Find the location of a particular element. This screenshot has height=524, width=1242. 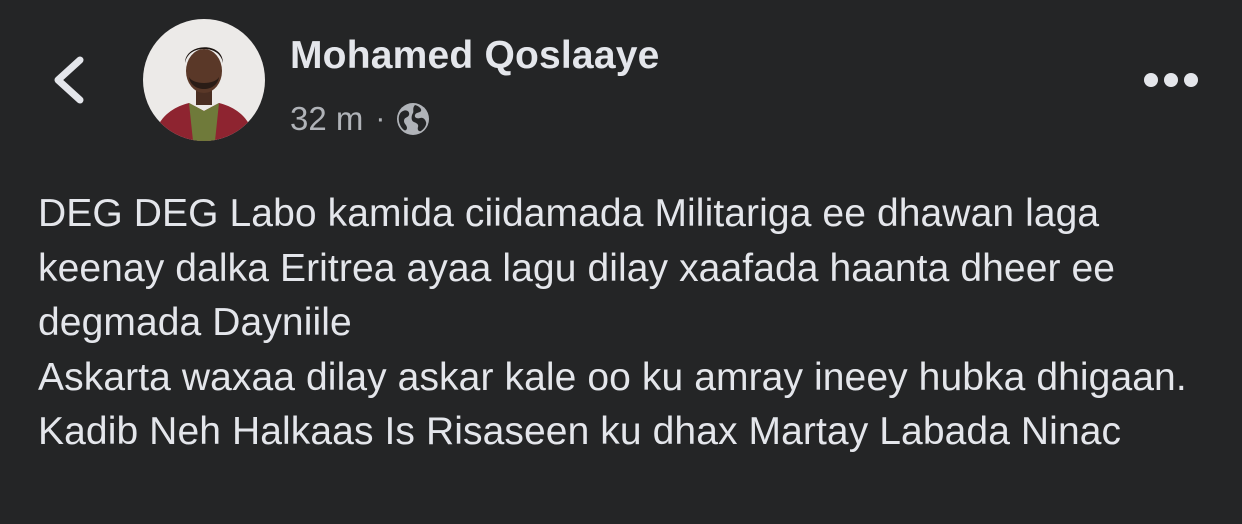

avatar is located at coordinates (204, 80).